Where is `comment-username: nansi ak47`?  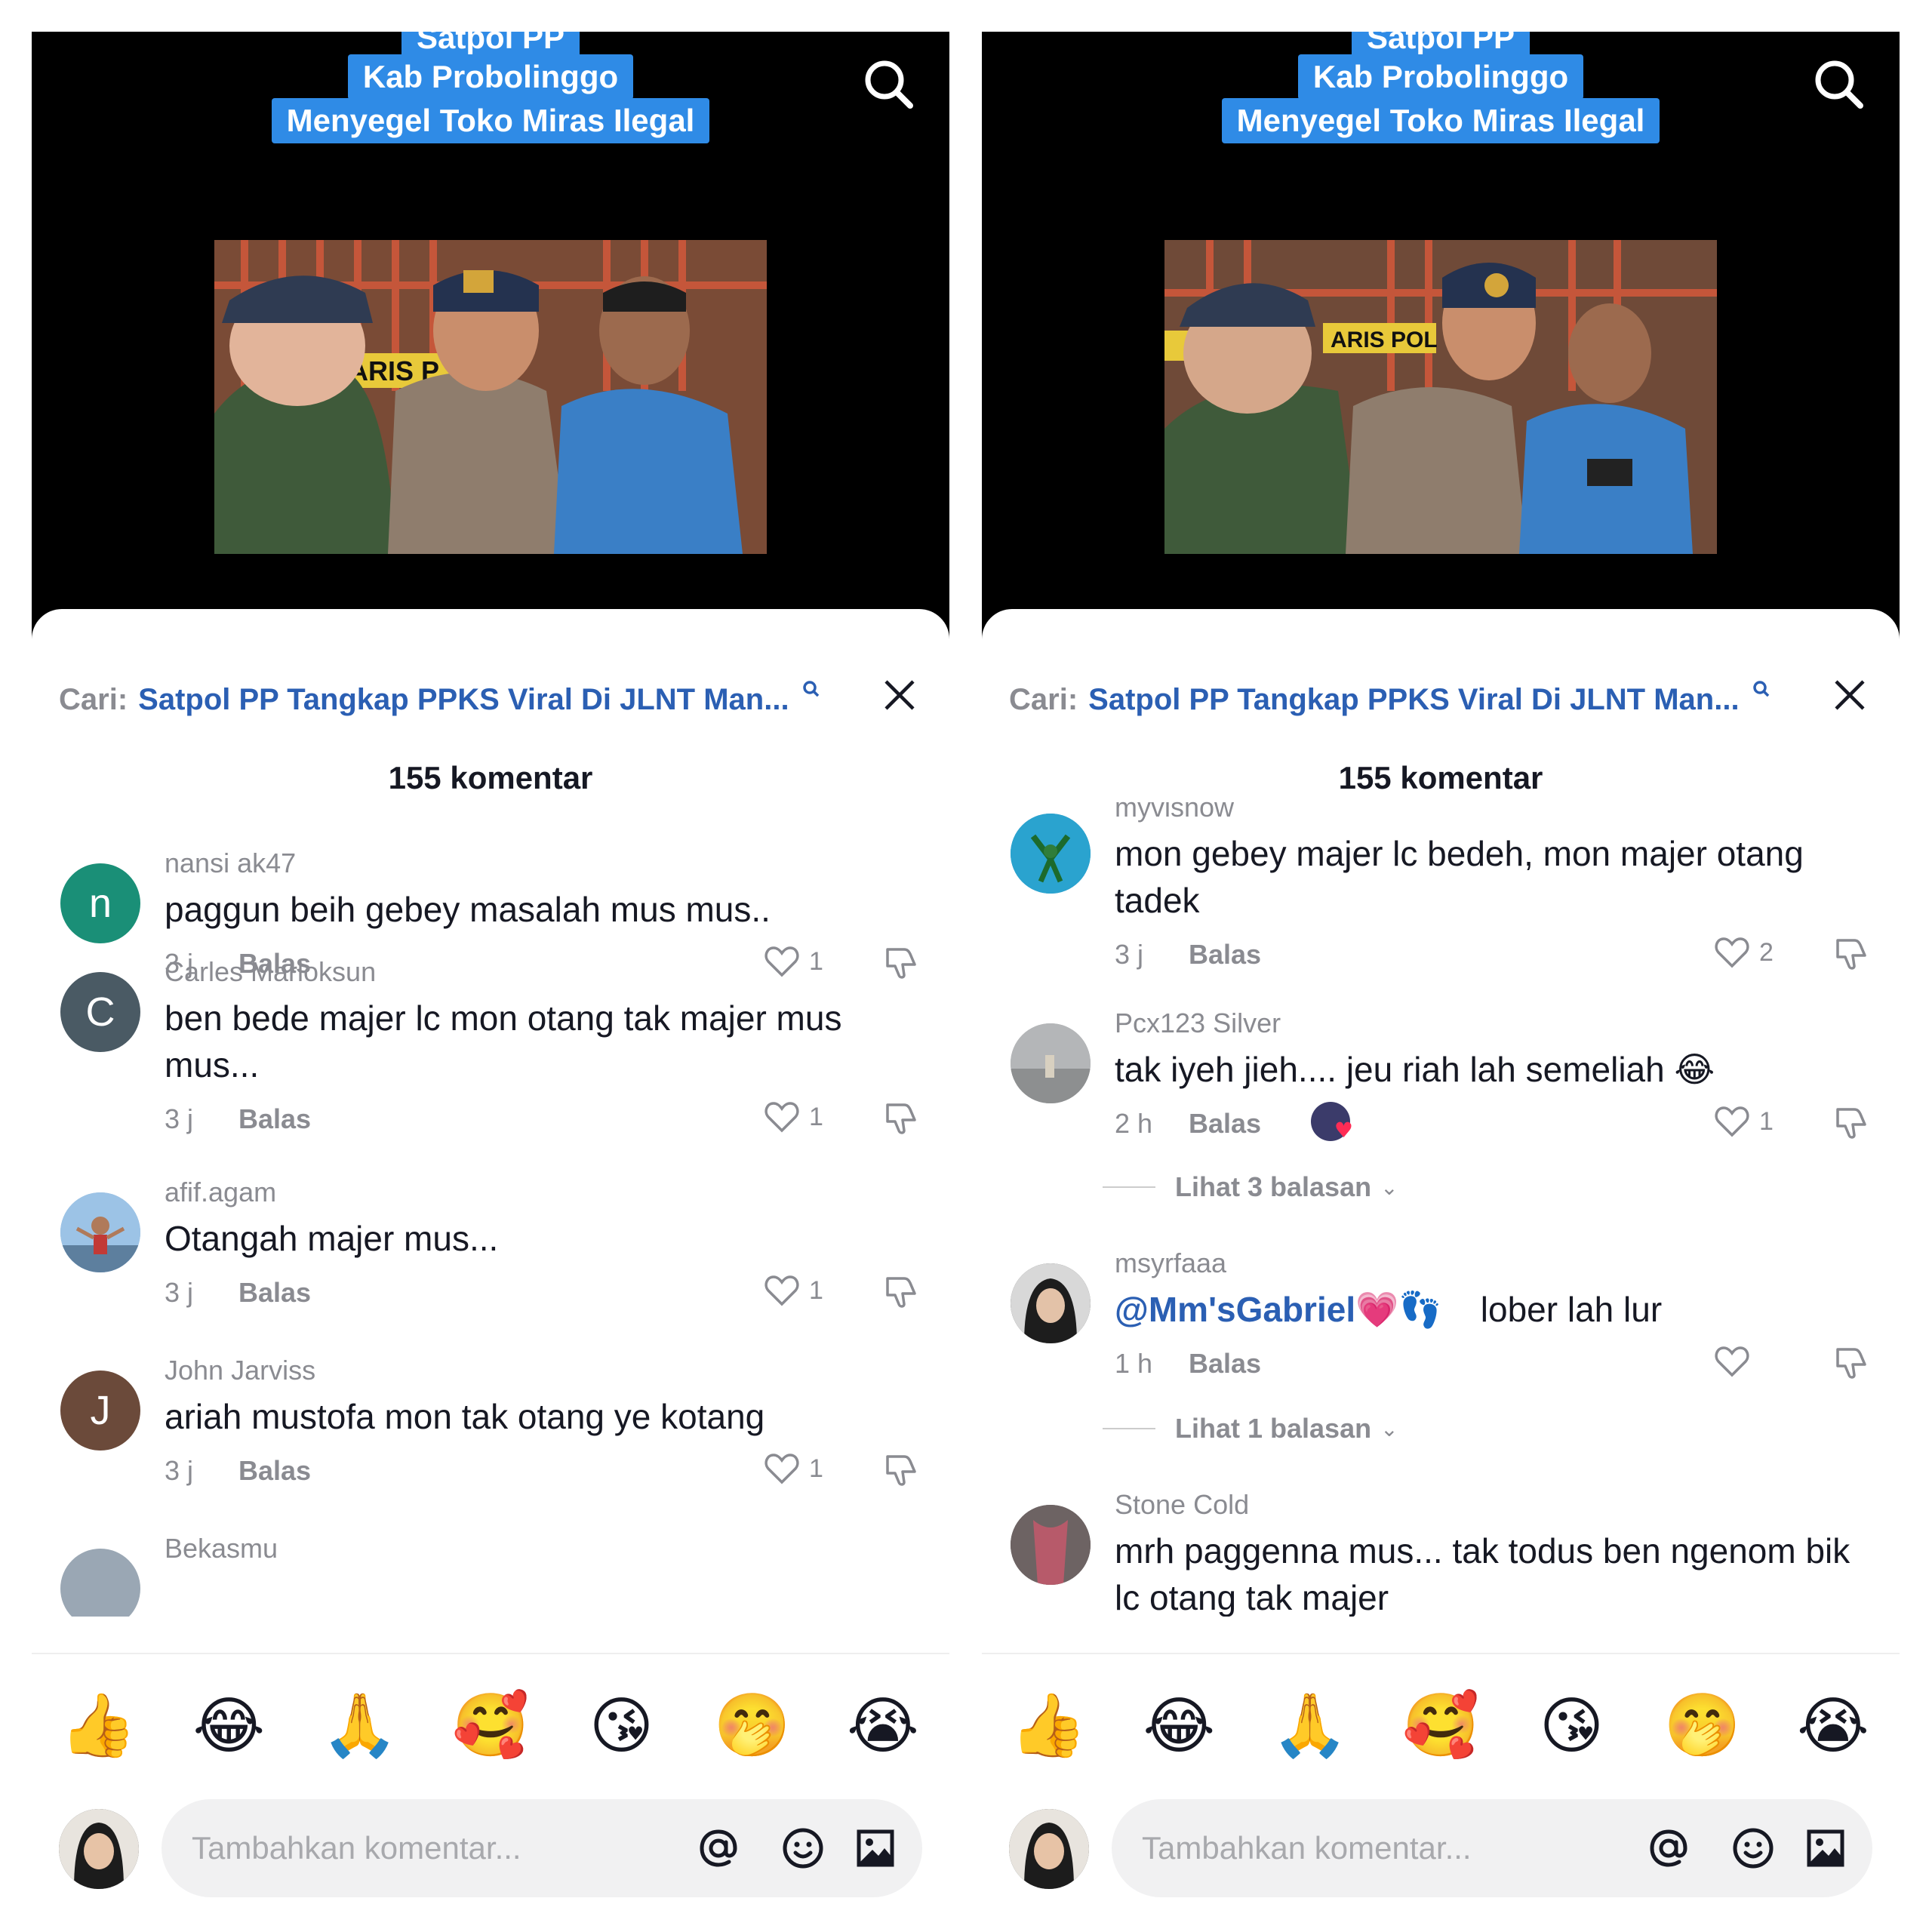 comment-username: nansi ak47 is located at coordinates (543, 863).